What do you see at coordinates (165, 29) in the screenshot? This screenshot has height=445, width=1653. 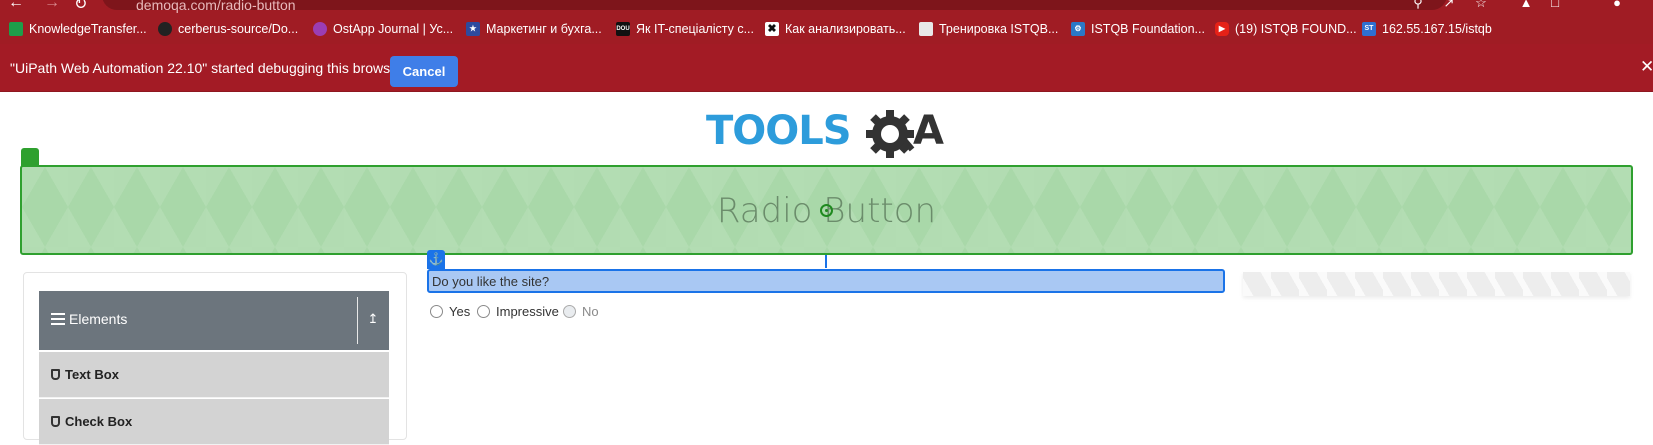 I see `github-icon` at bounding box center [165, 29].